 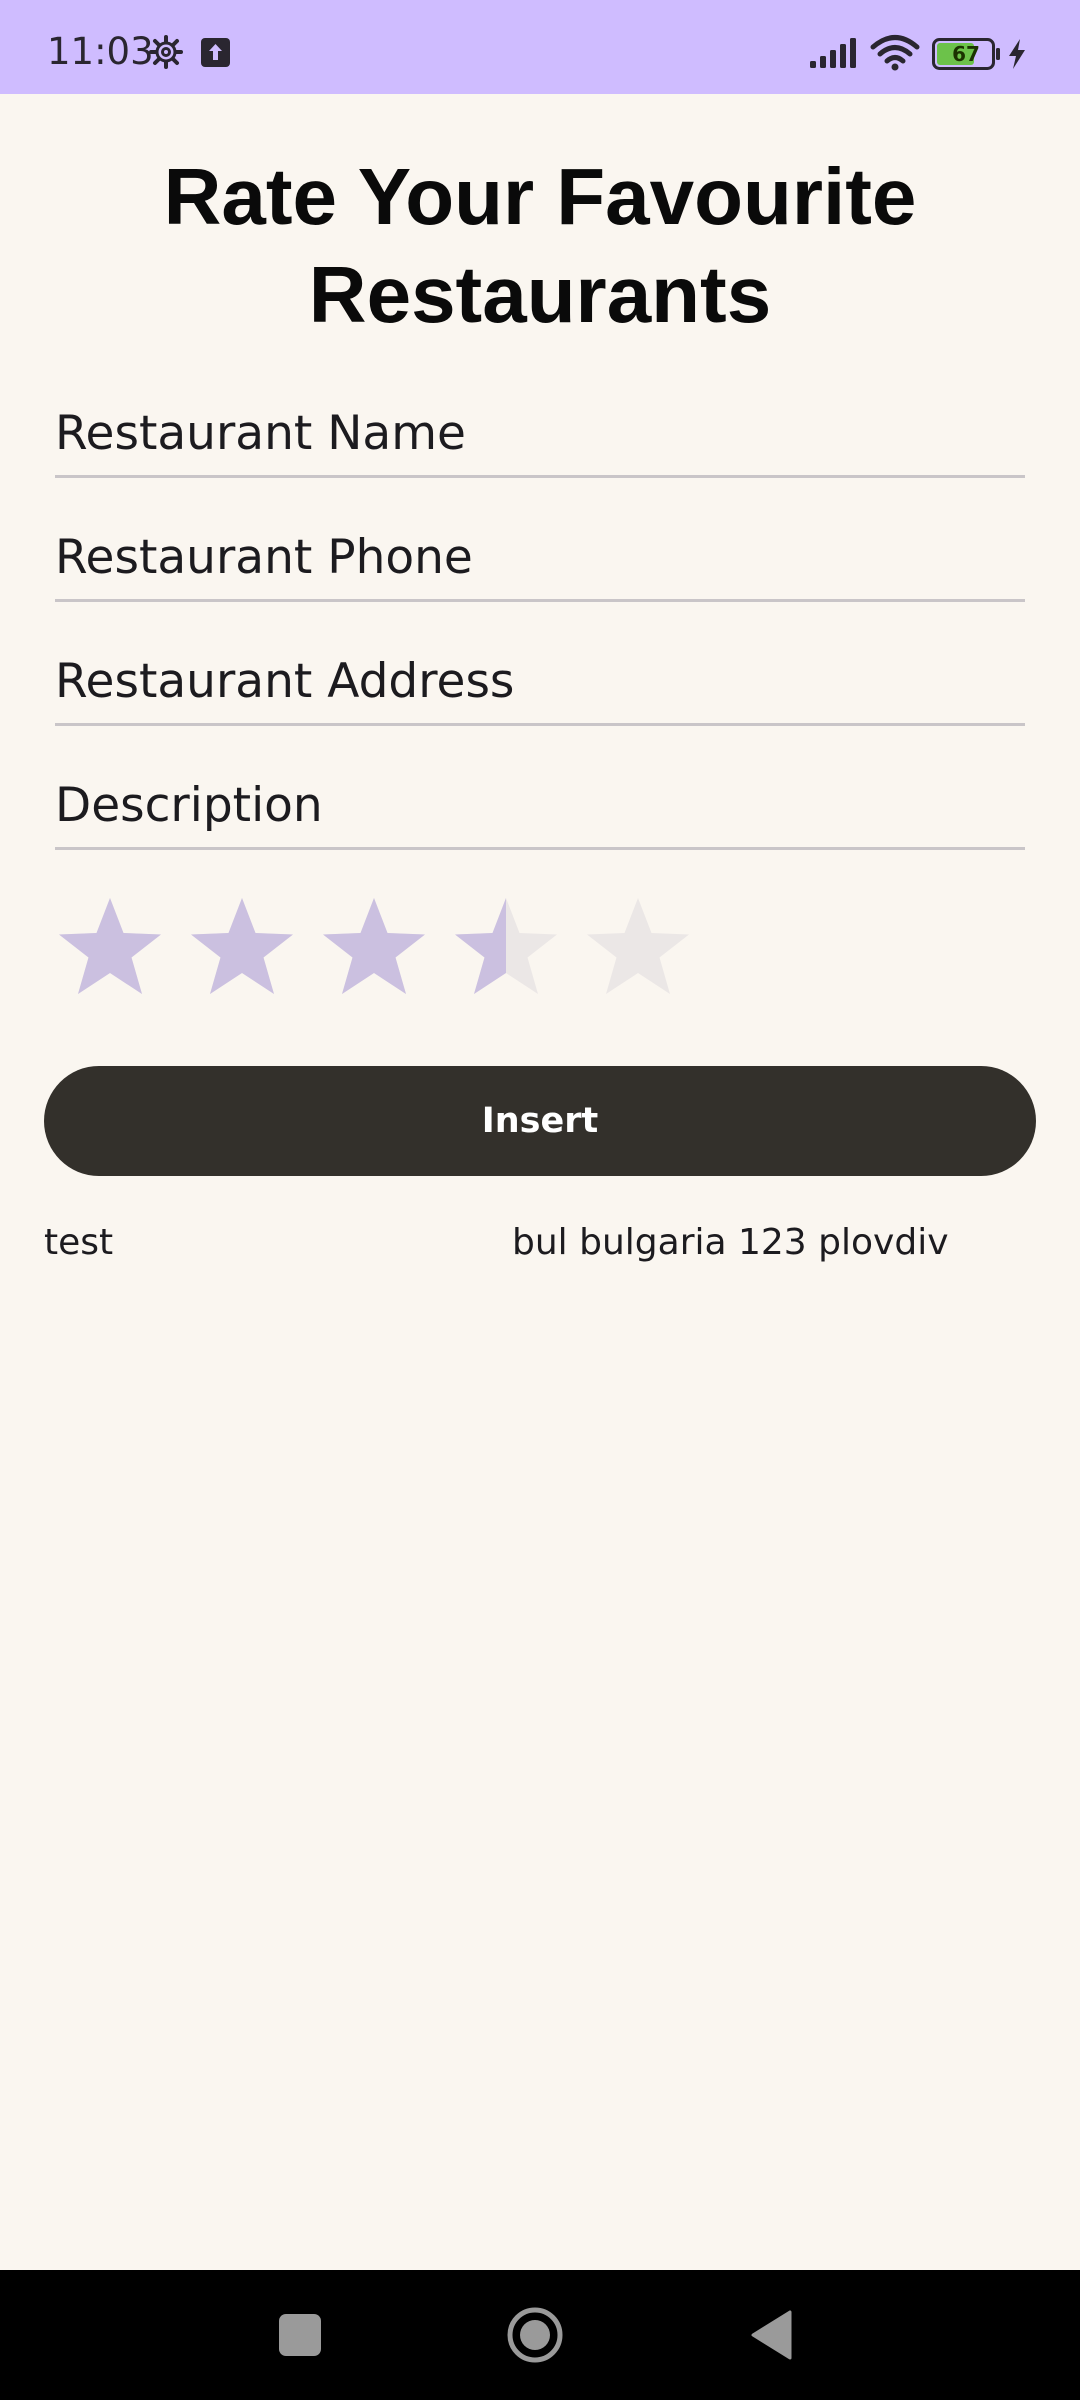 What do you see at coordinates (215, 52) in the screenshot?
I see `upload-icon` at bounding box center [215, 52].